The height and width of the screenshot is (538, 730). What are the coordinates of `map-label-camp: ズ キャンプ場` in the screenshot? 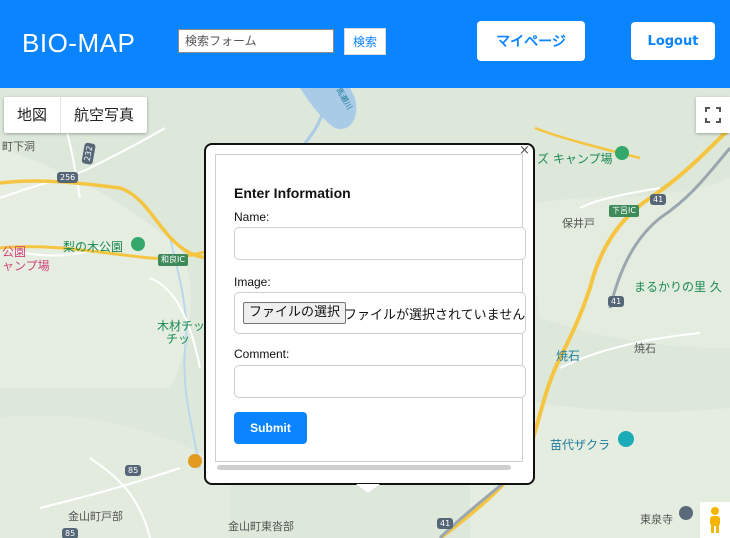 It's located at (575, 159).